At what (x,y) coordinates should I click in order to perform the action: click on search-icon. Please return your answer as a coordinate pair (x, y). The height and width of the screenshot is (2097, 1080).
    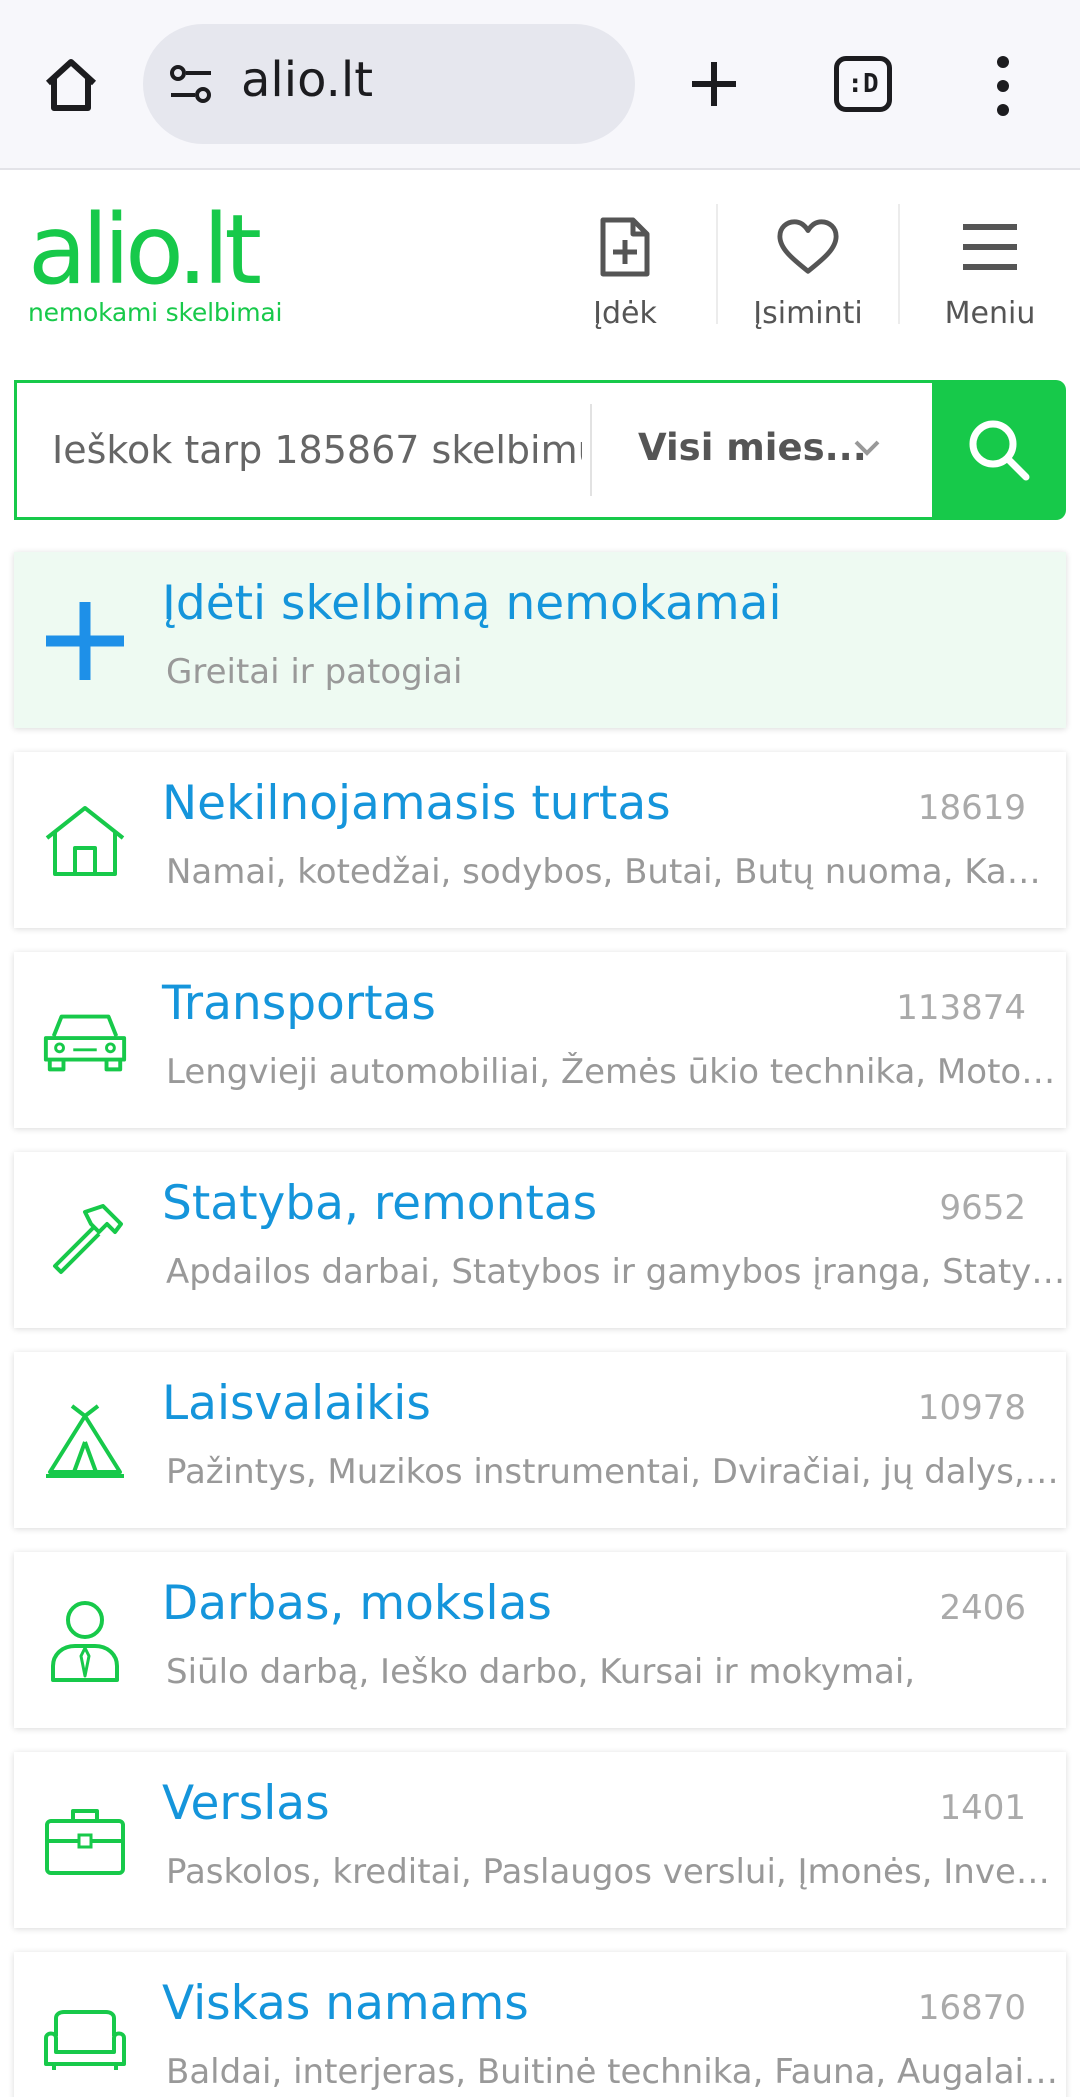
    Looking at the image, I should click on (999, 450).